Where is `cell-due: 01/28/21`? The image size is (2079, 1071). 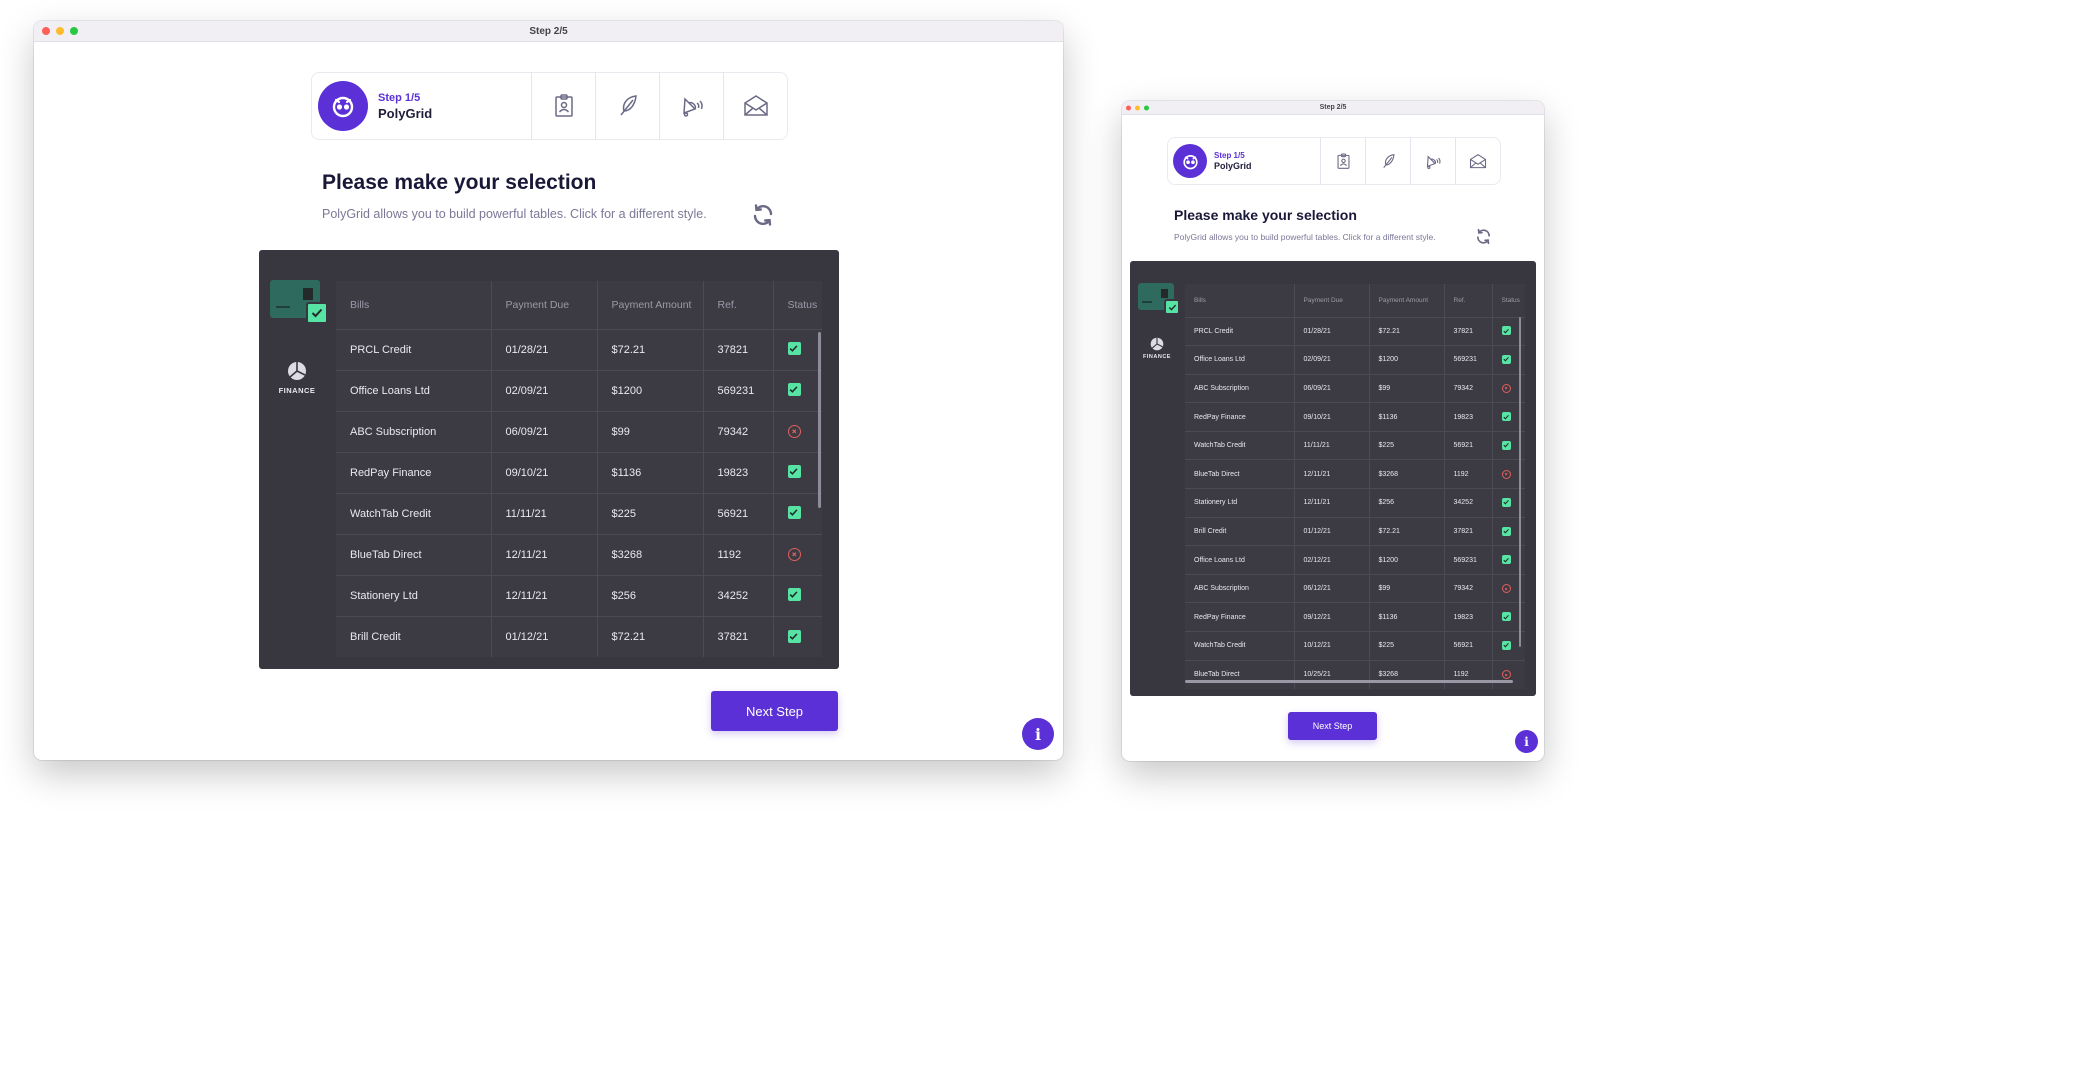
cell-due: 01/28/21 is located at coordinates (544, 349).